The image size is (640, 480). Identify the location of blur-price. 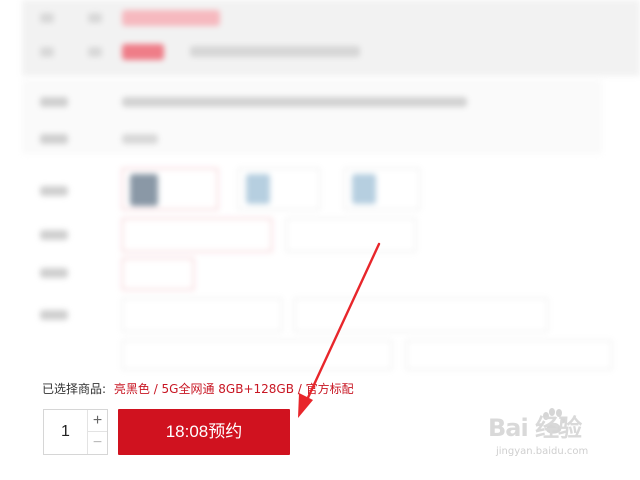
(171, 18).